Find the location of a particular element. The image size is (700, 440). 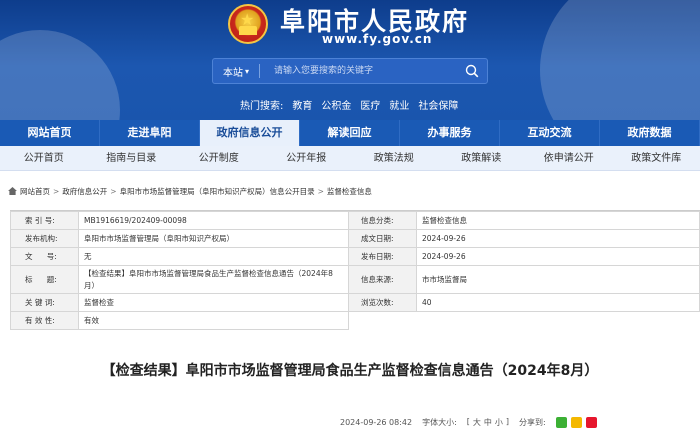

subnav-item: 政策解读 is located at coordinates (482, 158).